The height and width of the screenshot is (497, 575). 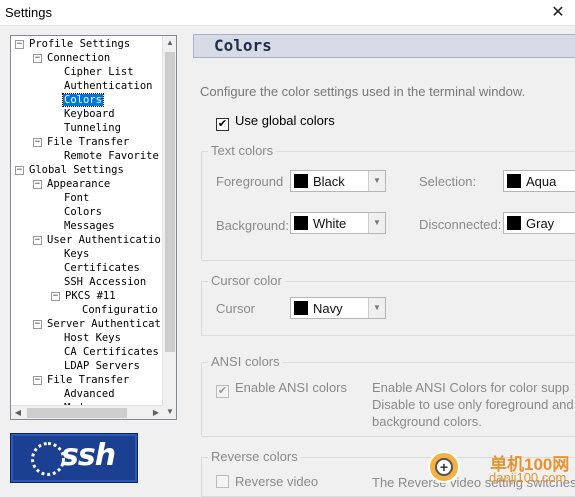 I want to click on tree-node: Cipher List, so click(x=93, y=72).